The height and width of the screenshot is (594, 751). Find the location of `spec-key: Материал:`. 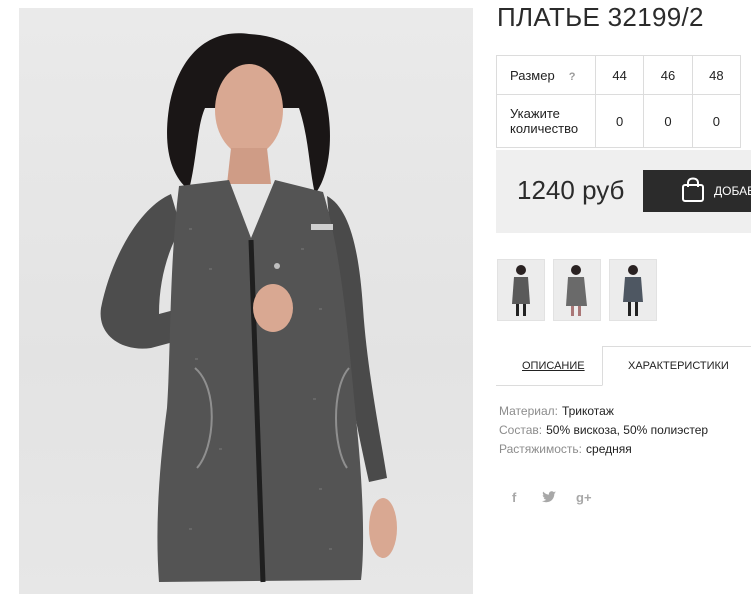

spec-key: Материал: is located at coordinates (528, 411).